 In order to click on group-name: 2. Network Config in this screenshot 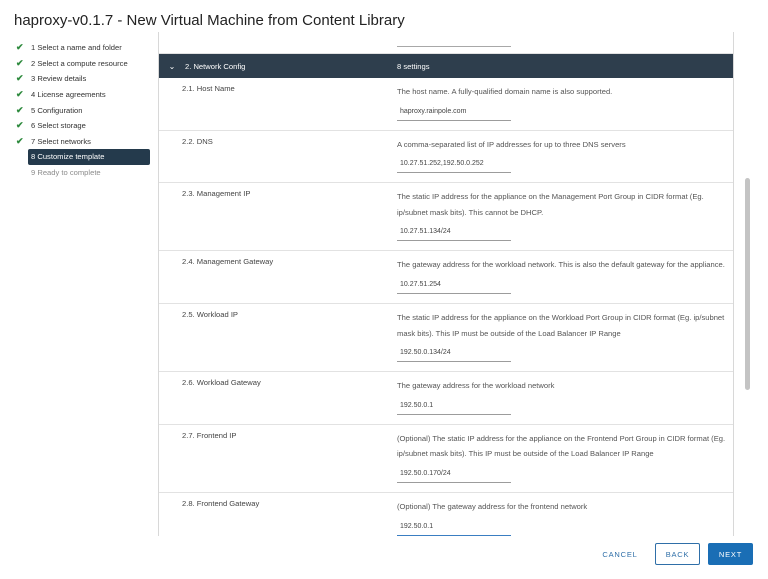, I will do `click(215, 66)`.